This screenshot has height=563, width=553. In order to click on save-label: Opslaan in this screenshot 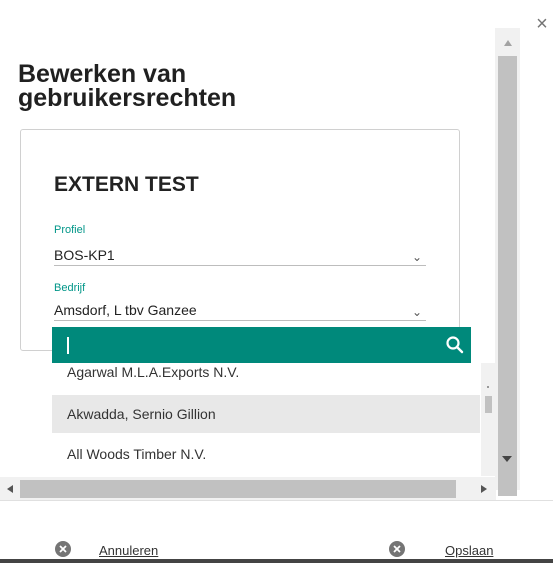, I will do `click(469, 550)`.